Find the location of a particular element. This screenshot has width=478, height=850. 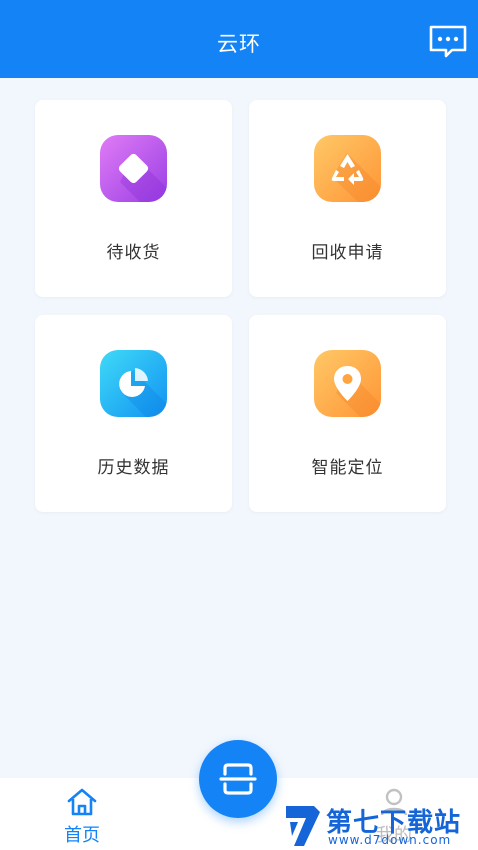

location-pin-icon is located at coordinates (347, 383).